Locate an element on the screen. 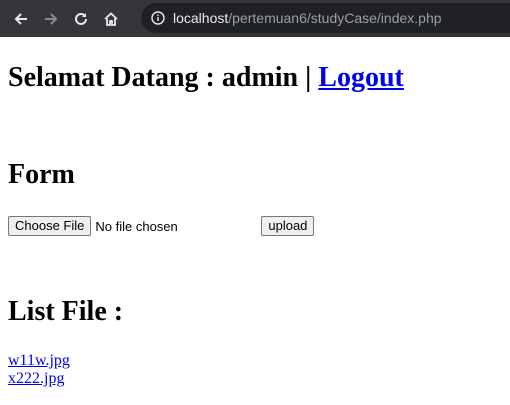  file-link: x222.jpg is located at coordinates (39, 379).